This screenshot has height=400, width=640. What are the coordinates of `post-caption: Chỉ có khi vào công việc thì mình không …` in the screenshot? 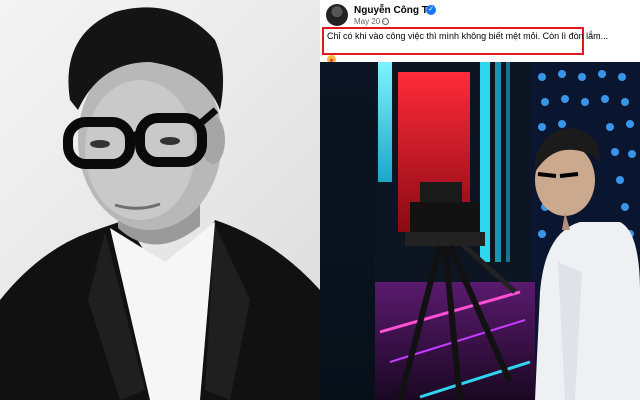 It's located at (468, 36).